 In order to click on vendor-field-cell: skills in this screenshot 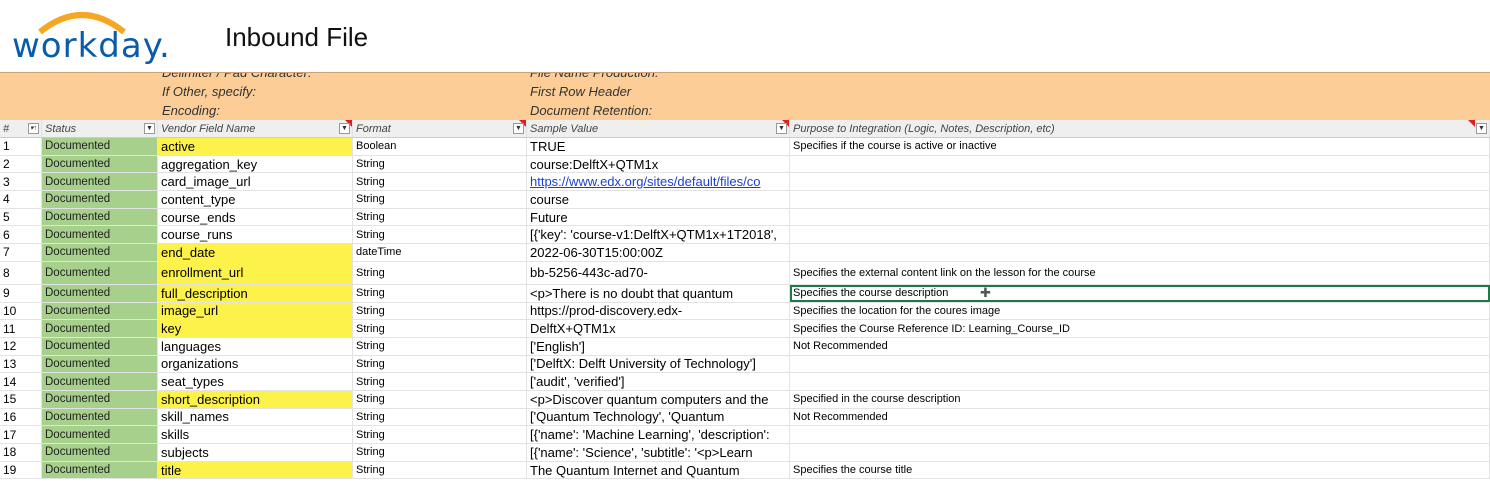, I will do `click(255, 434)`.